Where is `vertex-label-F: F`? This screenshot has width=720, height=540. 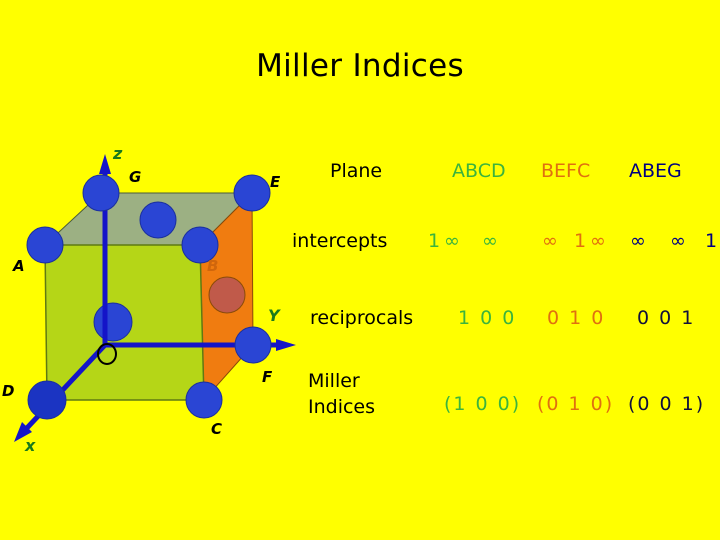
vertex-label-F: F is located at coordinates (267, 377).